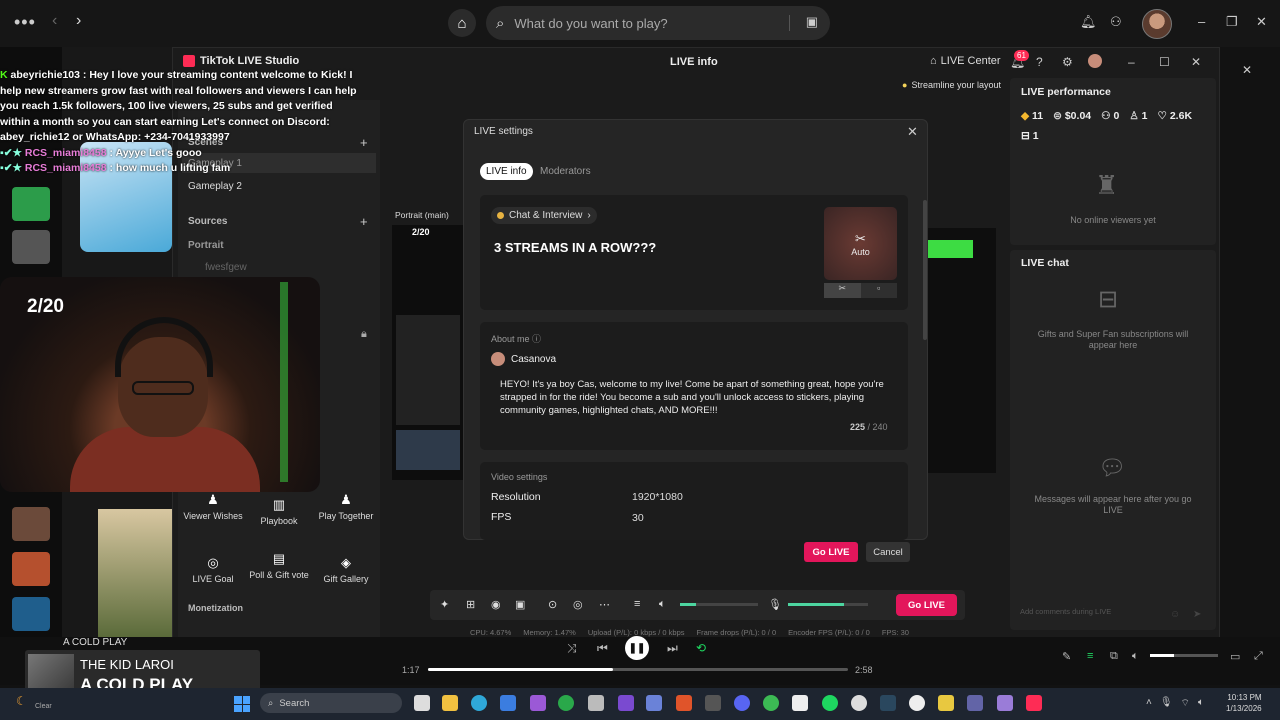 Image resolution: width=1280 pixels, height=720 pixels. Describe the element at coordinates (590, 23) in the screenshot. I see `search-input: What do you want to play?` at that location.